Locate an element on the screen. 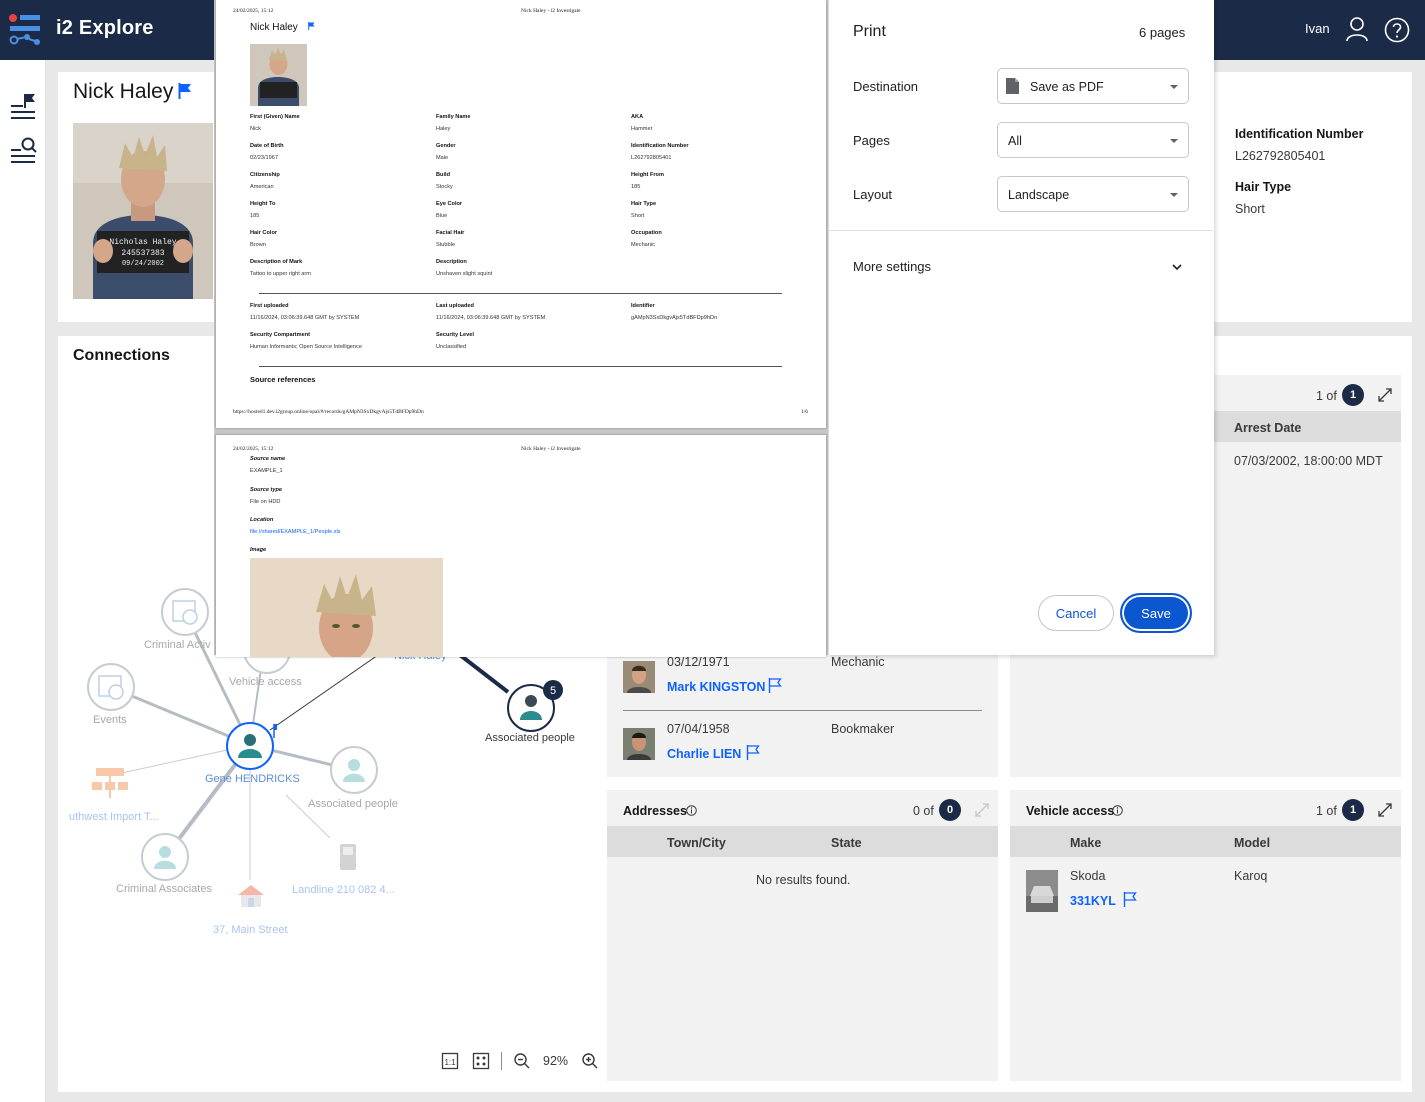 This screenshot has height=1102, width=1425. preview-field-label: Citizenship is located at coordinates (265, 175).